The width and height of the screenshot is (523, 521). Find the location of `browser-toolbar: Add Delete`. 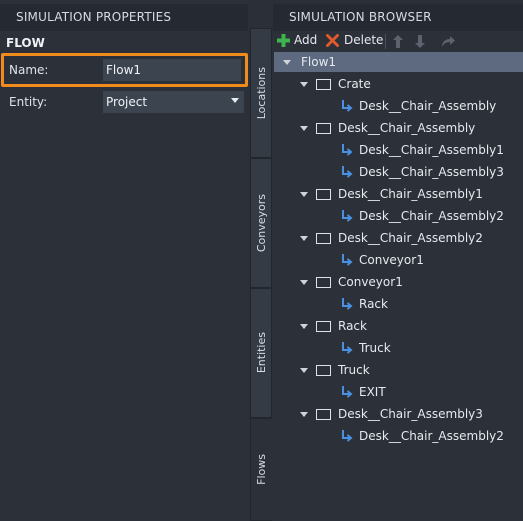

browser-toolbar: Add Delete is located at coordinates (398, 42).